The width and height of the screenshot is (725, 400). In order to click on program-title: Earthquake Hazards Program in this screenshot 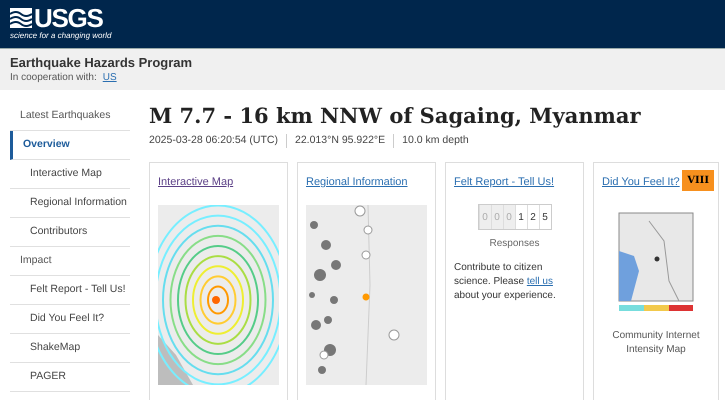, I will do `click(101, 62)`.